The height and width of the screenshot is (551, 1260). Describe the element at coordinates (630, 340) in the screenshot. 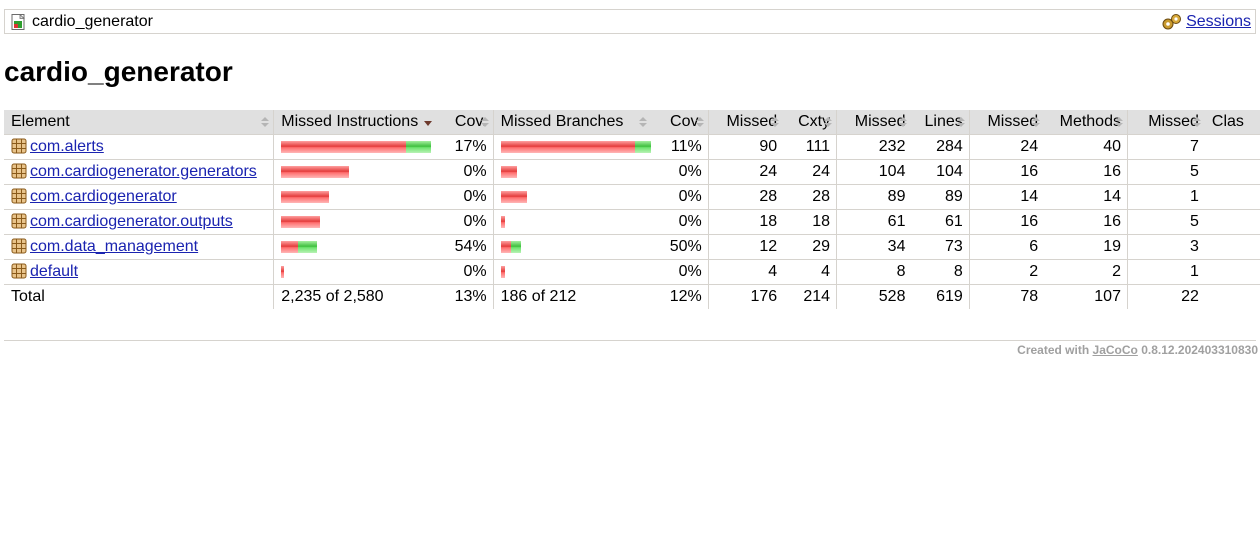

I see `footer-divider` at that location.